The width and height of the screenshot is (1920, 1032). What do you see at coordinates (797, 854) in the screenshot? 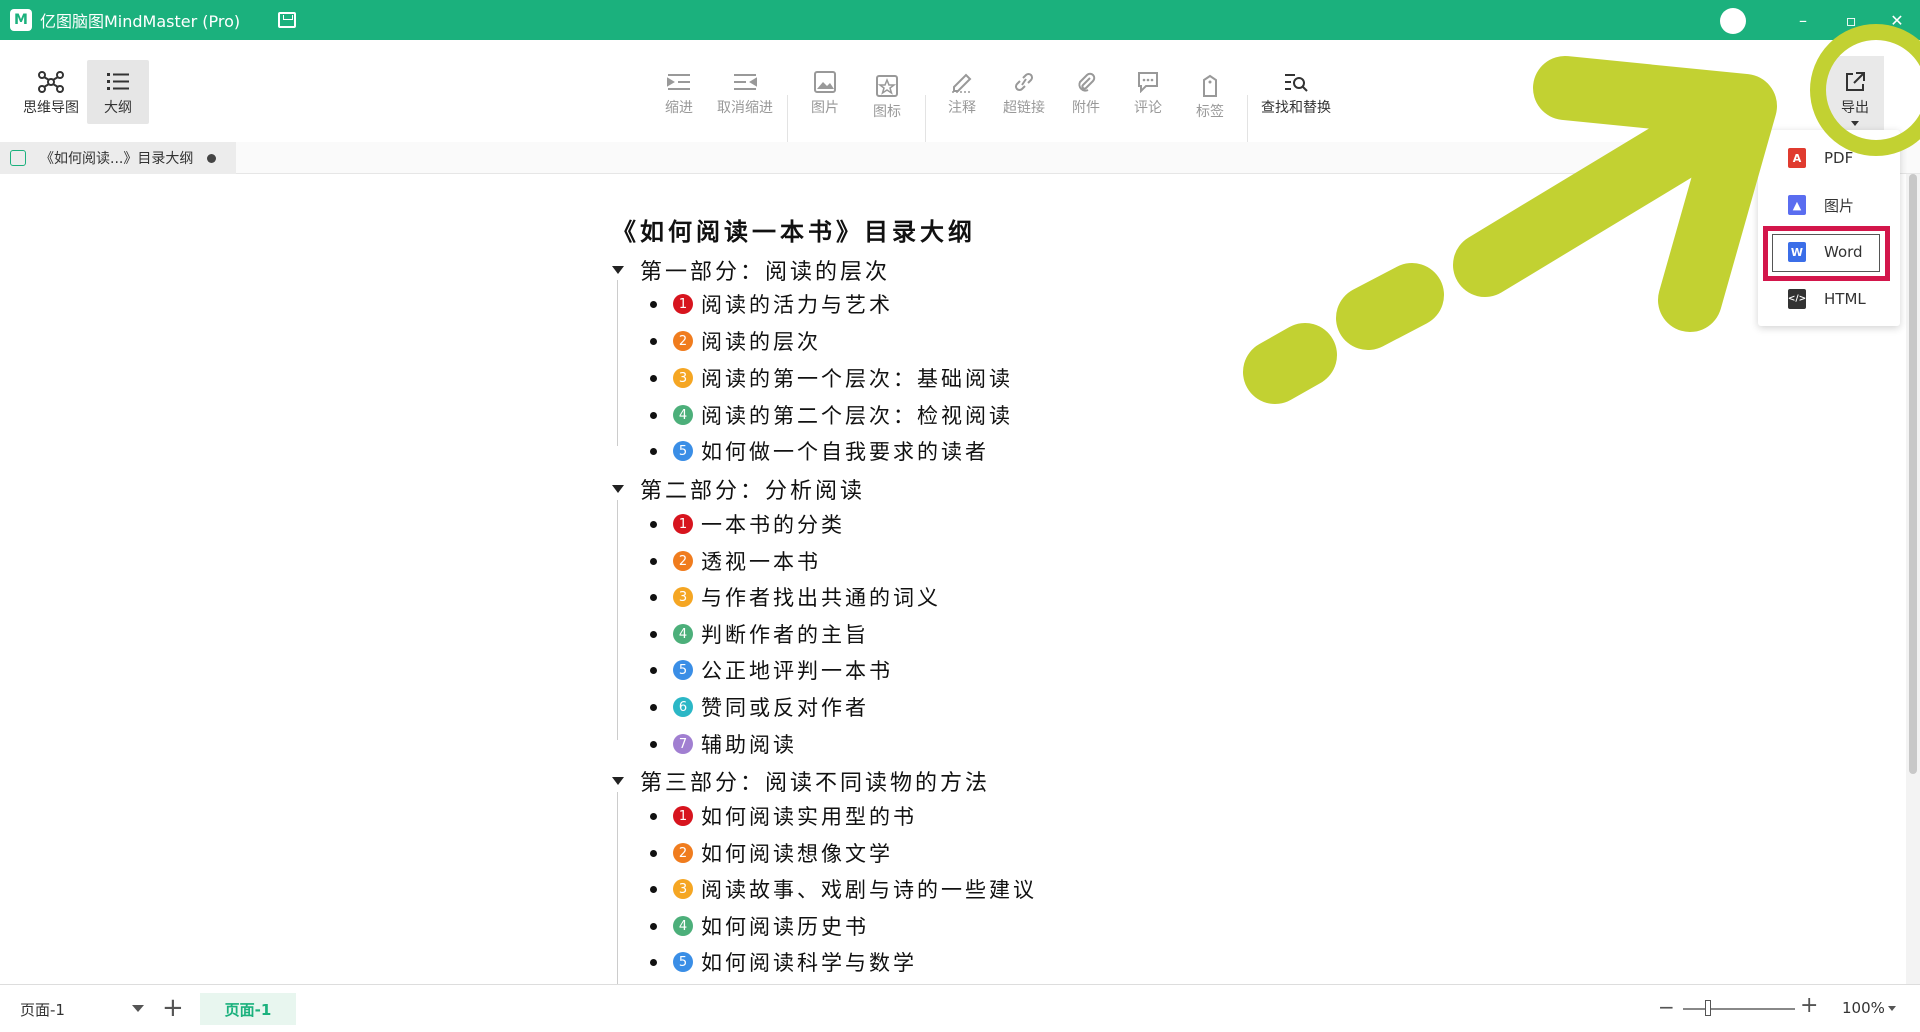
I see `list-item-label: 如何阅读想像文学` at bounding box center [797, 854].